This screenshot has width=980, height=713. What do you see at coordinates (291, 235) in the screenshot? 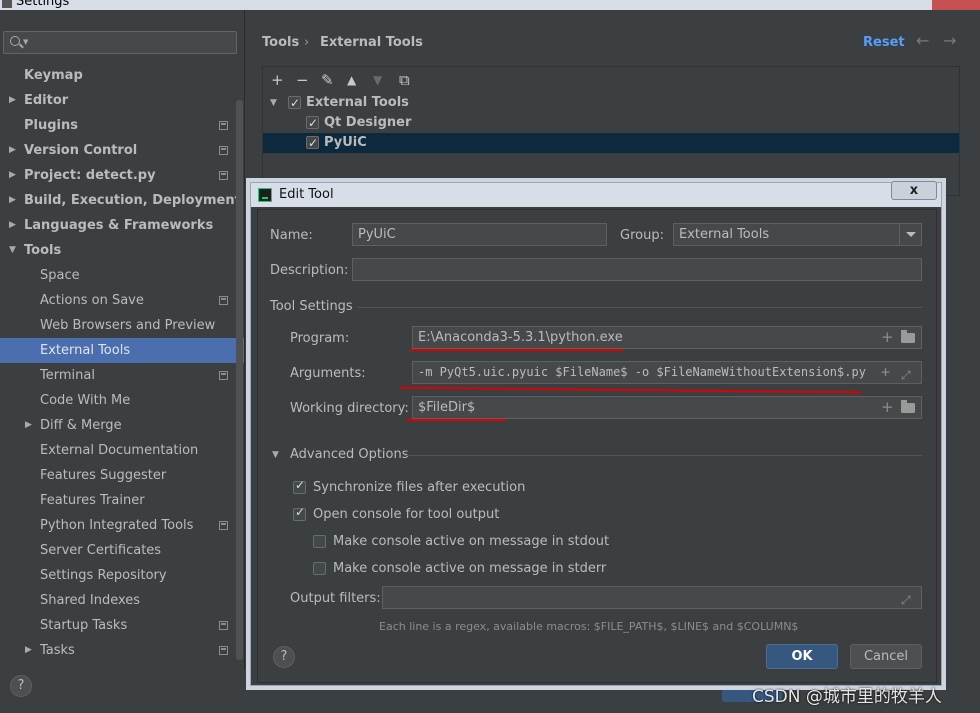
I see `name-label: Name:` at bounding box center [291, 235].